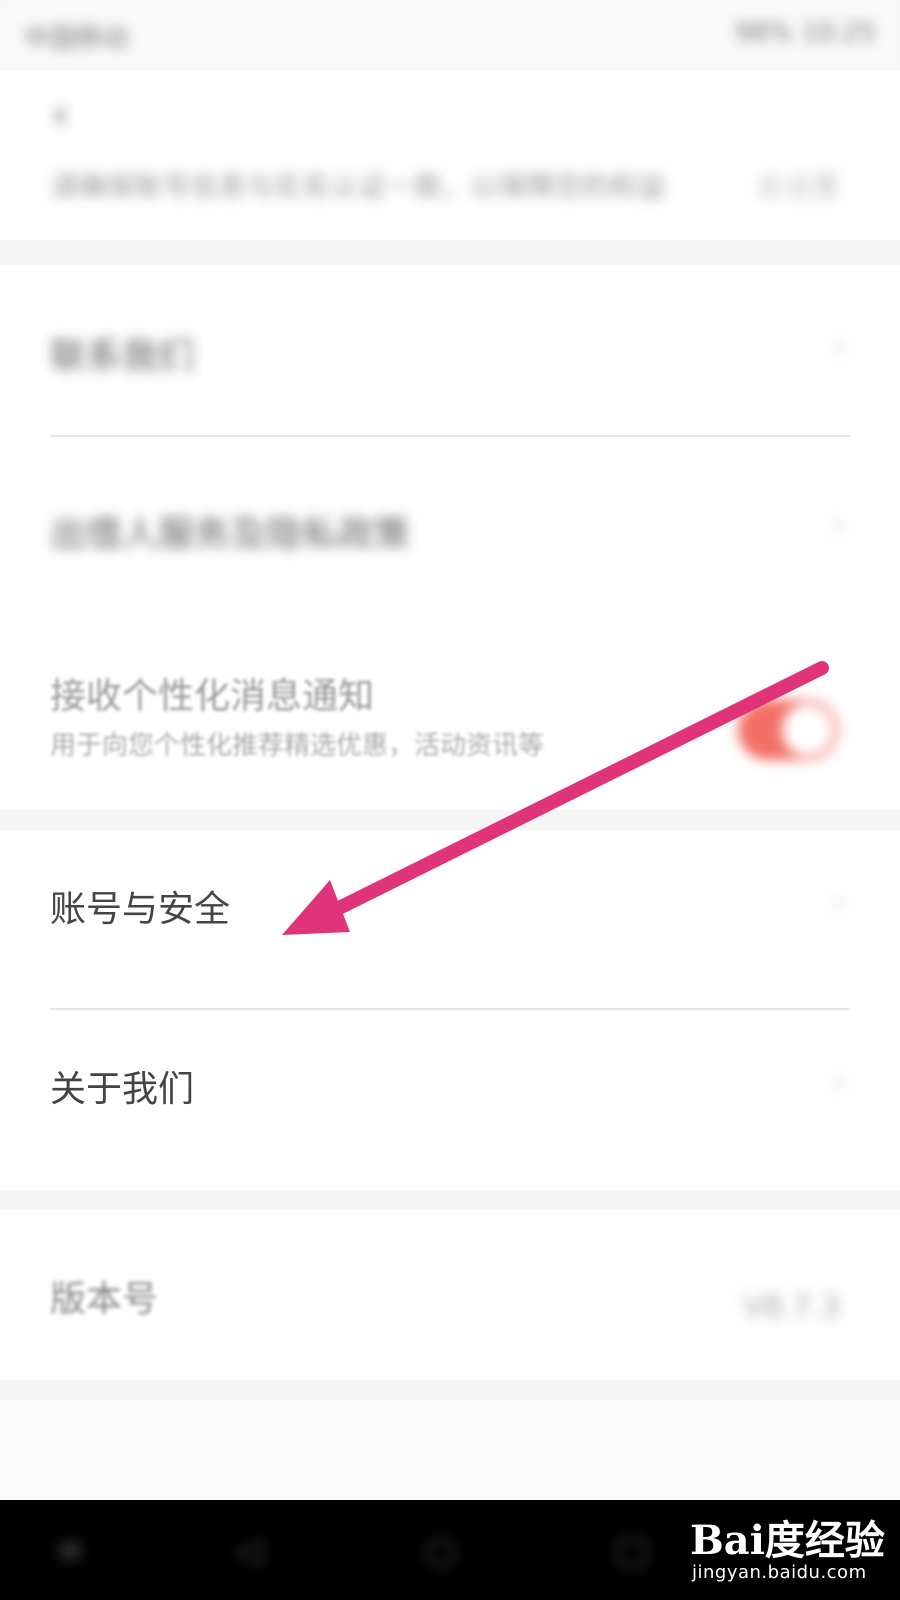  What do you see at coordinates (358, 186) in the screenshot?
I see `banner-text: 请确保账号信息与实名认证一致，以保障您的权益` at bounding box center [358, 186].